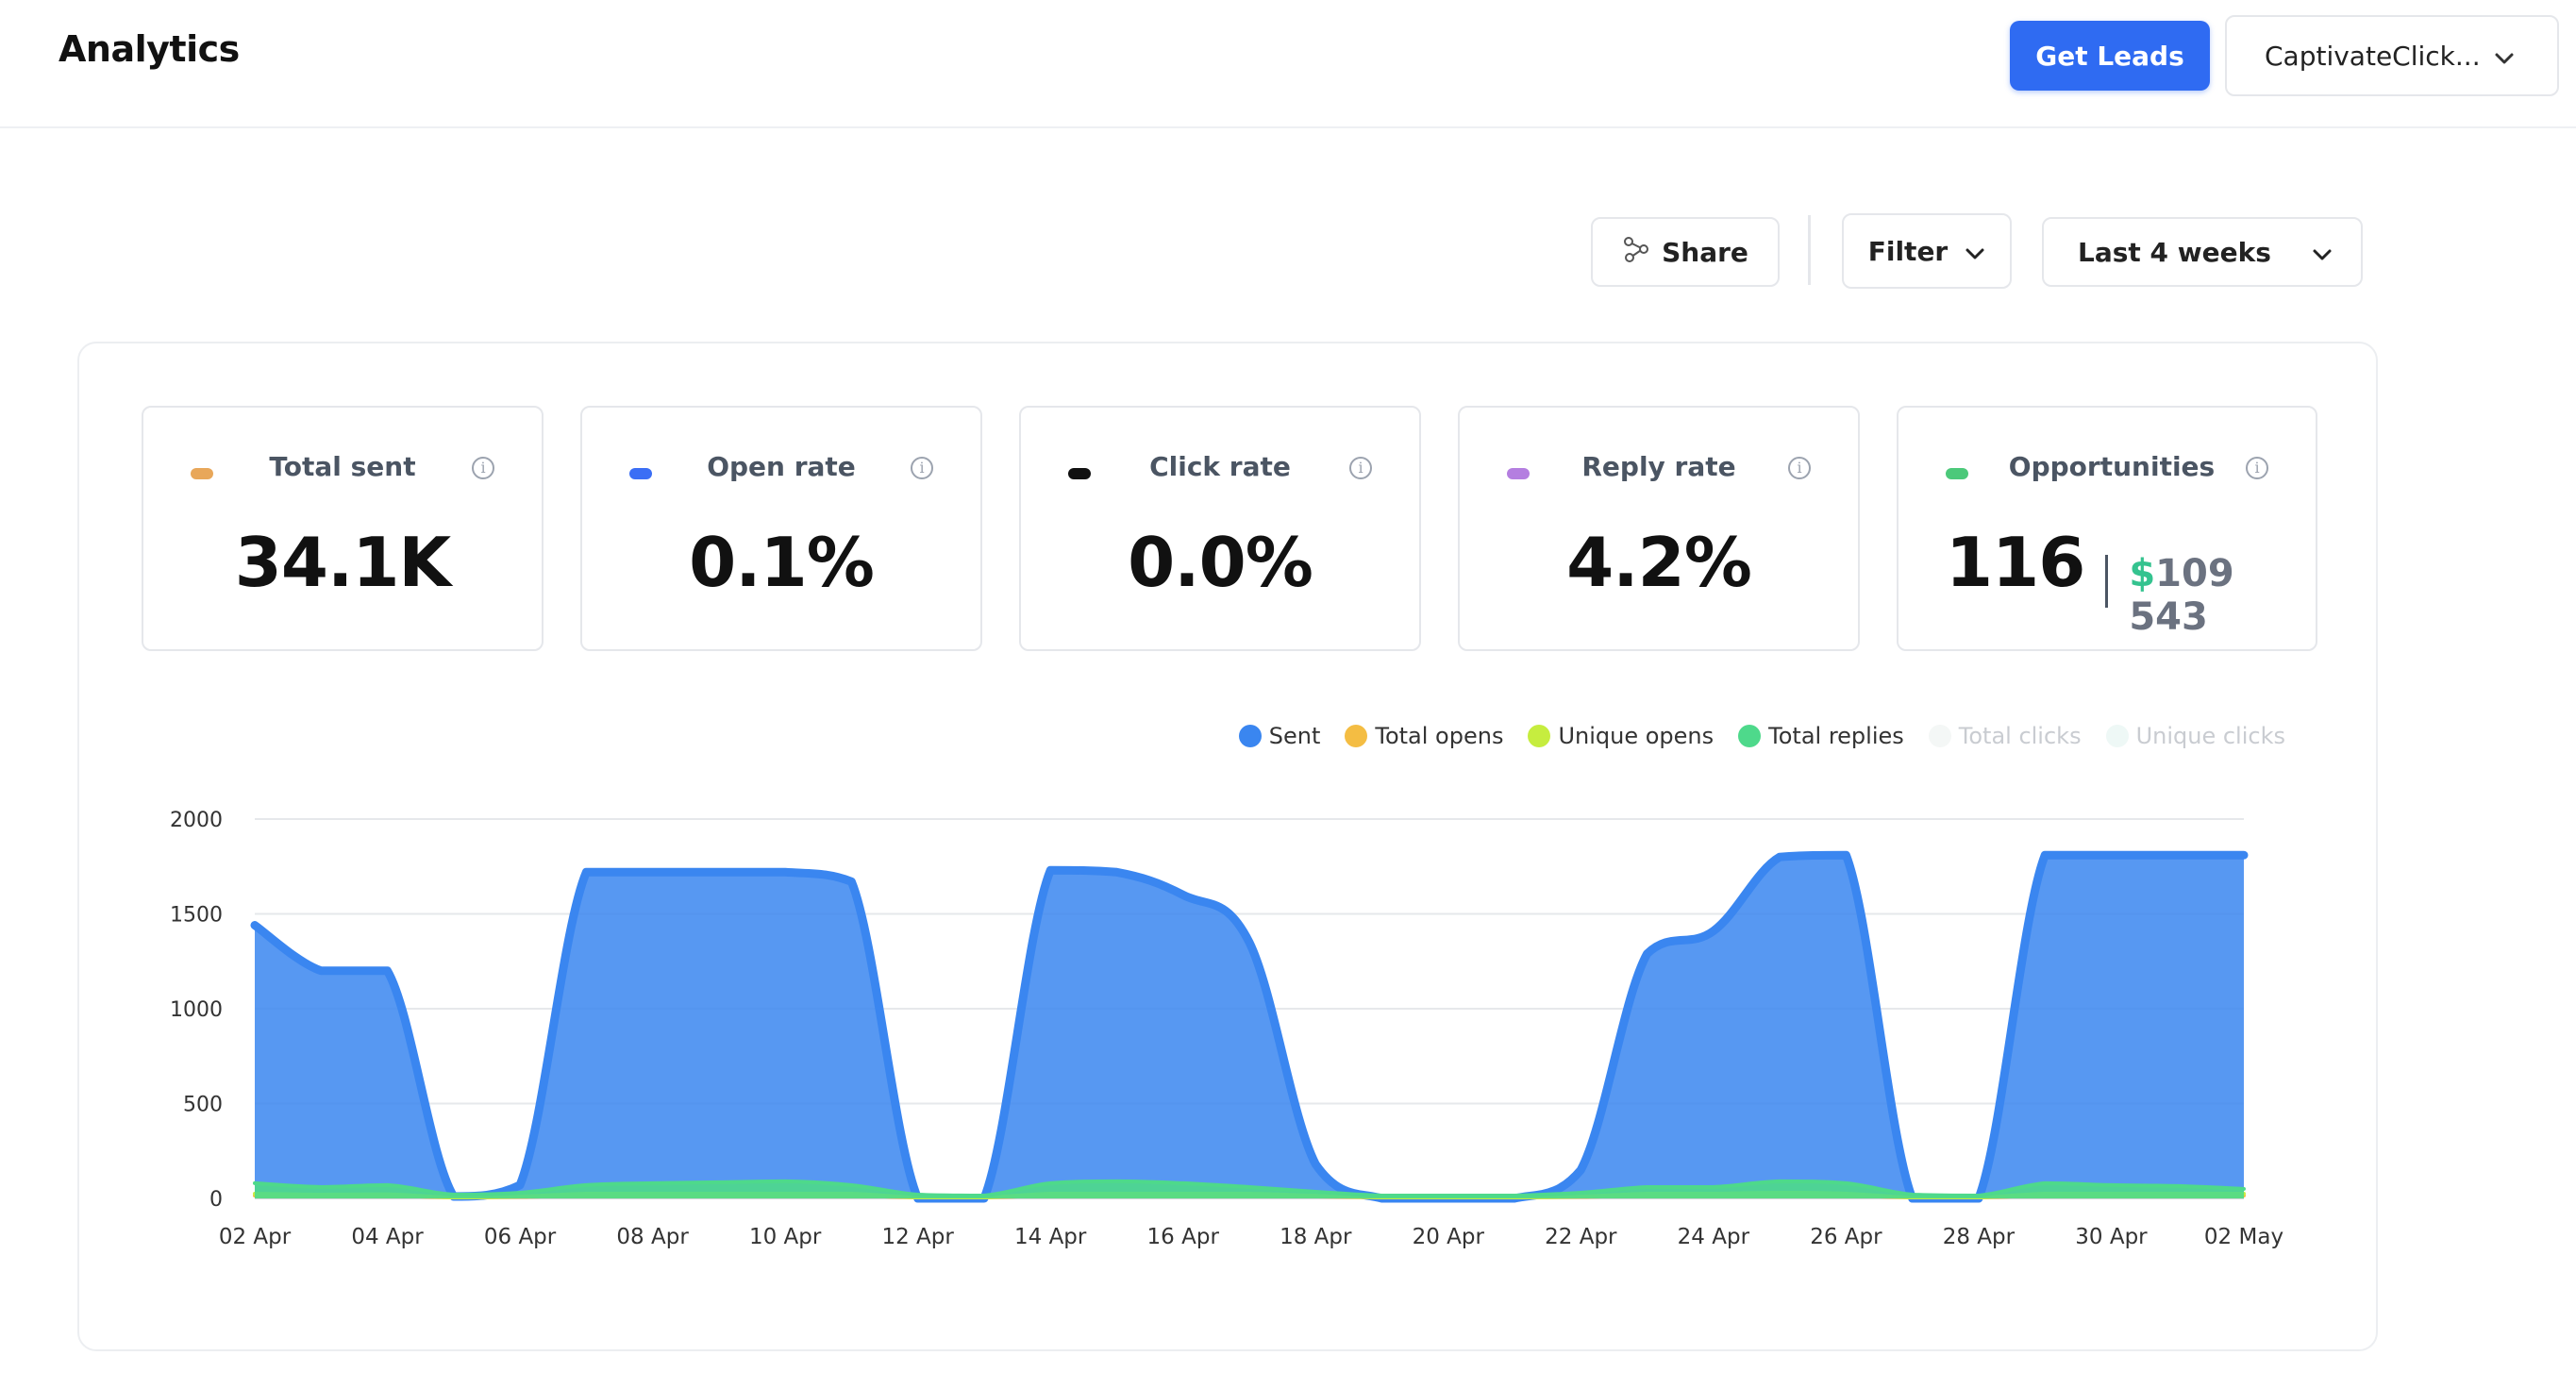 This screenshot has width=2576, height=1389. I want to click on get-leads-button: Get Leads, so click(2110, 56).